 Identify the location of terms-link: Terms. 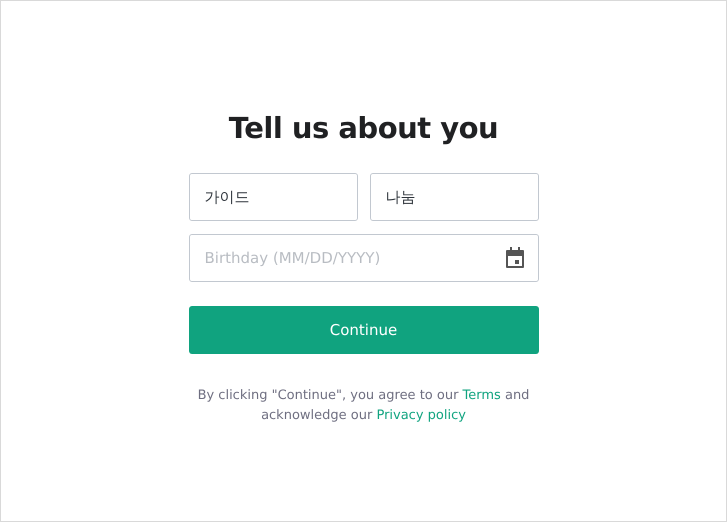
(481, 395).